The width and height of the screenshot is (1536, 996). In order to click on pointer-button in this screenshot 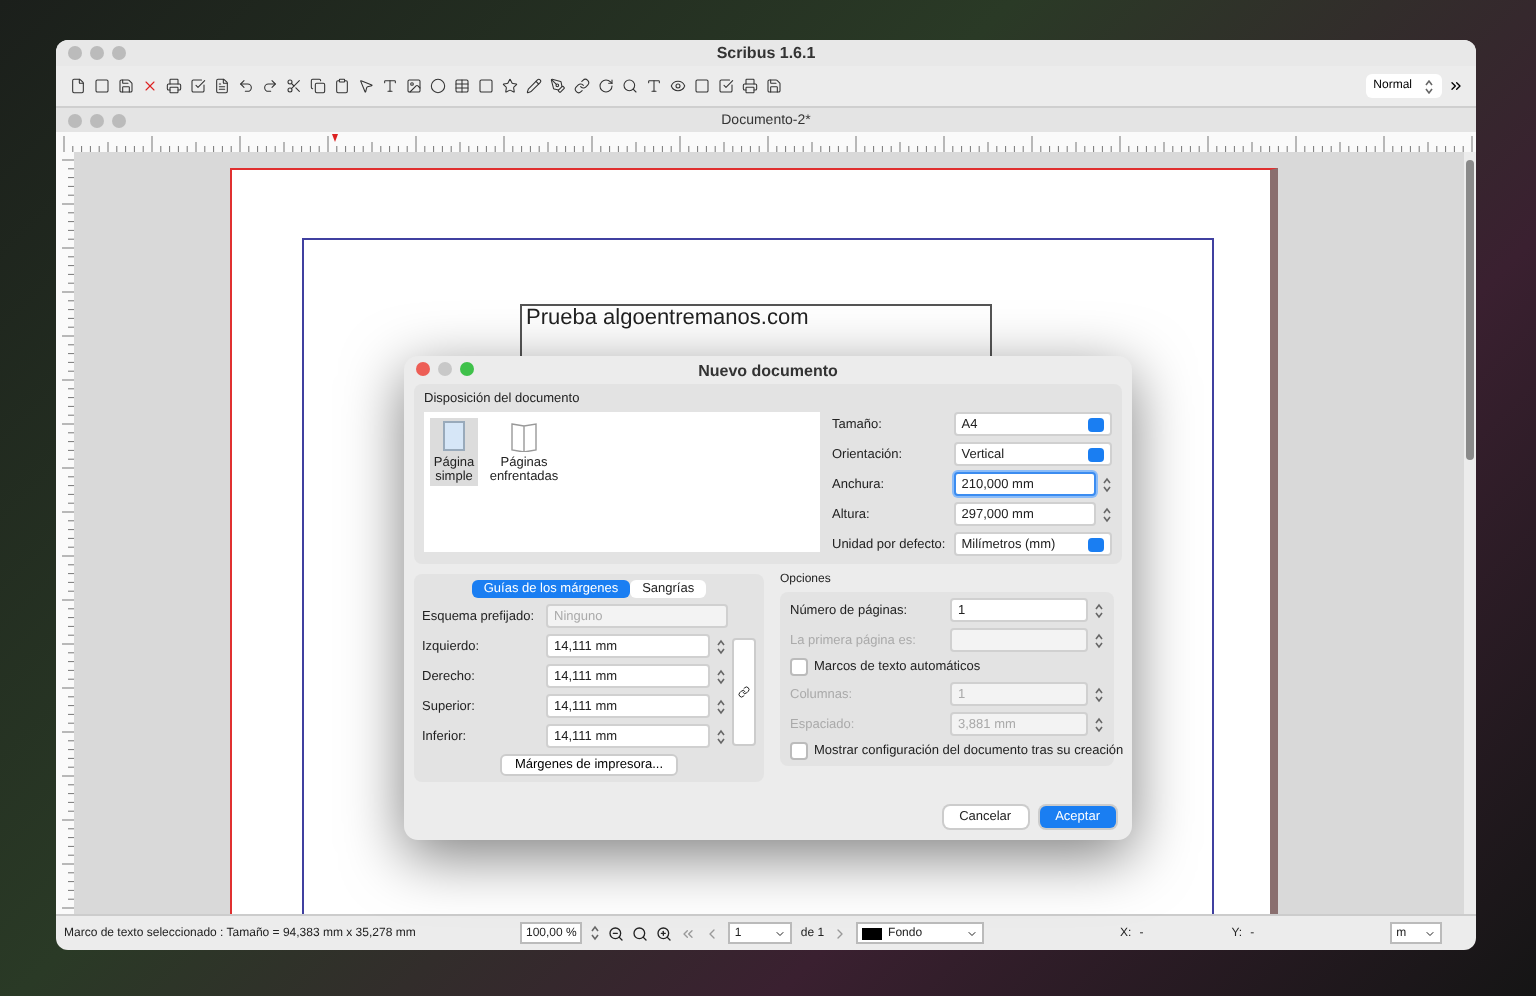, I will do `click(365, 86)`.